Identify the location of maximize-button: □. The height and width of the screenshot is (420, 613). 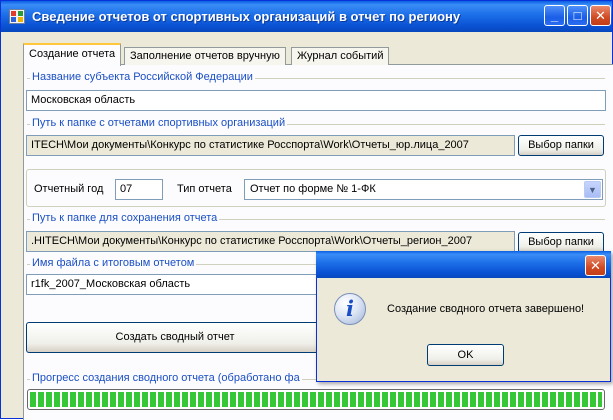
(577, 15).